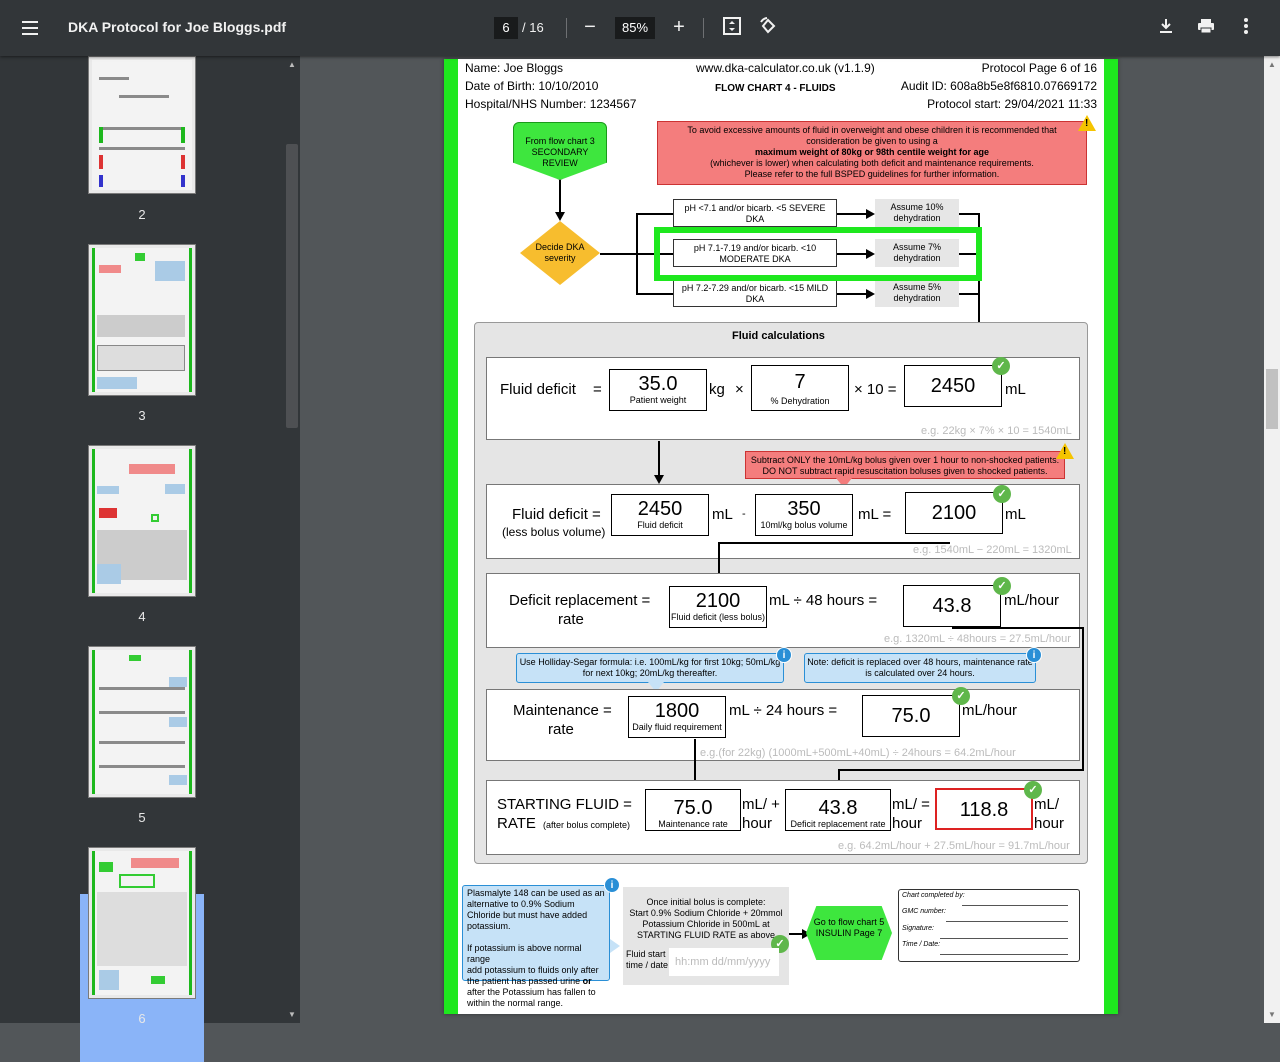 This screenshot has height=1062, width=1280. What do you see at coordinates (823, 600) in the screenshot?
I see `divide-48: mL ÷ 48 hours =` at bounding box center [823, 600].